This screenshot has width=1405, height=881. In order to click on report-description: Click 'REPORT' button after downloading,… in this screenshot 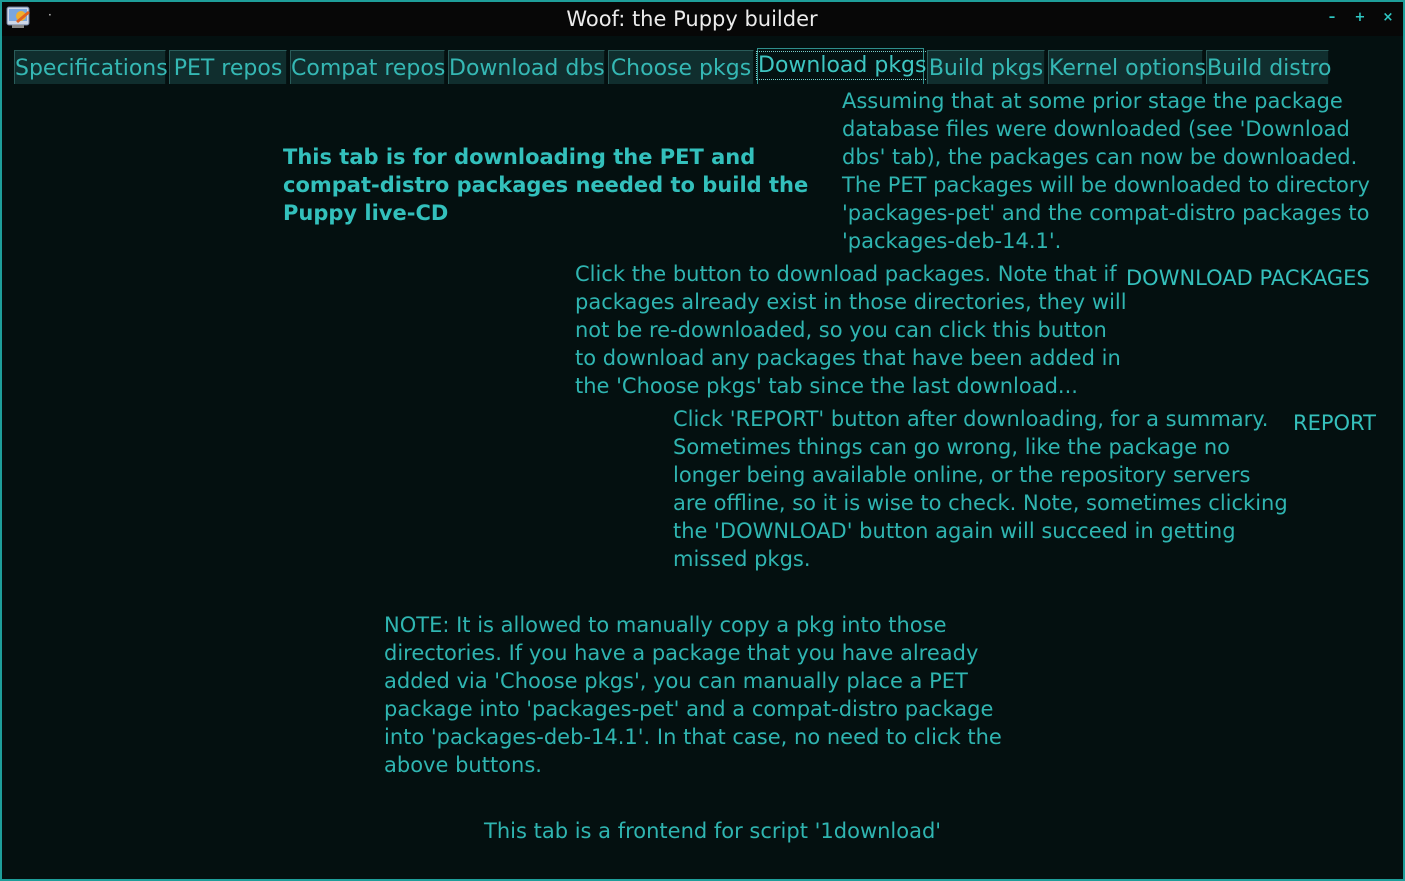, I will do `click(980, 489)`.